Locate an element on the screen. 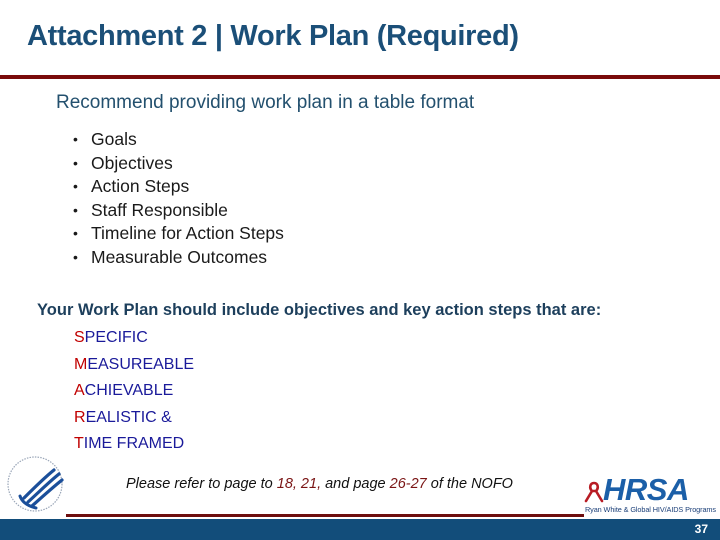 This screenshot has width=720, height=540. smart-item-time-framed: TIME FRAMED is located at coordinates (134, 444).